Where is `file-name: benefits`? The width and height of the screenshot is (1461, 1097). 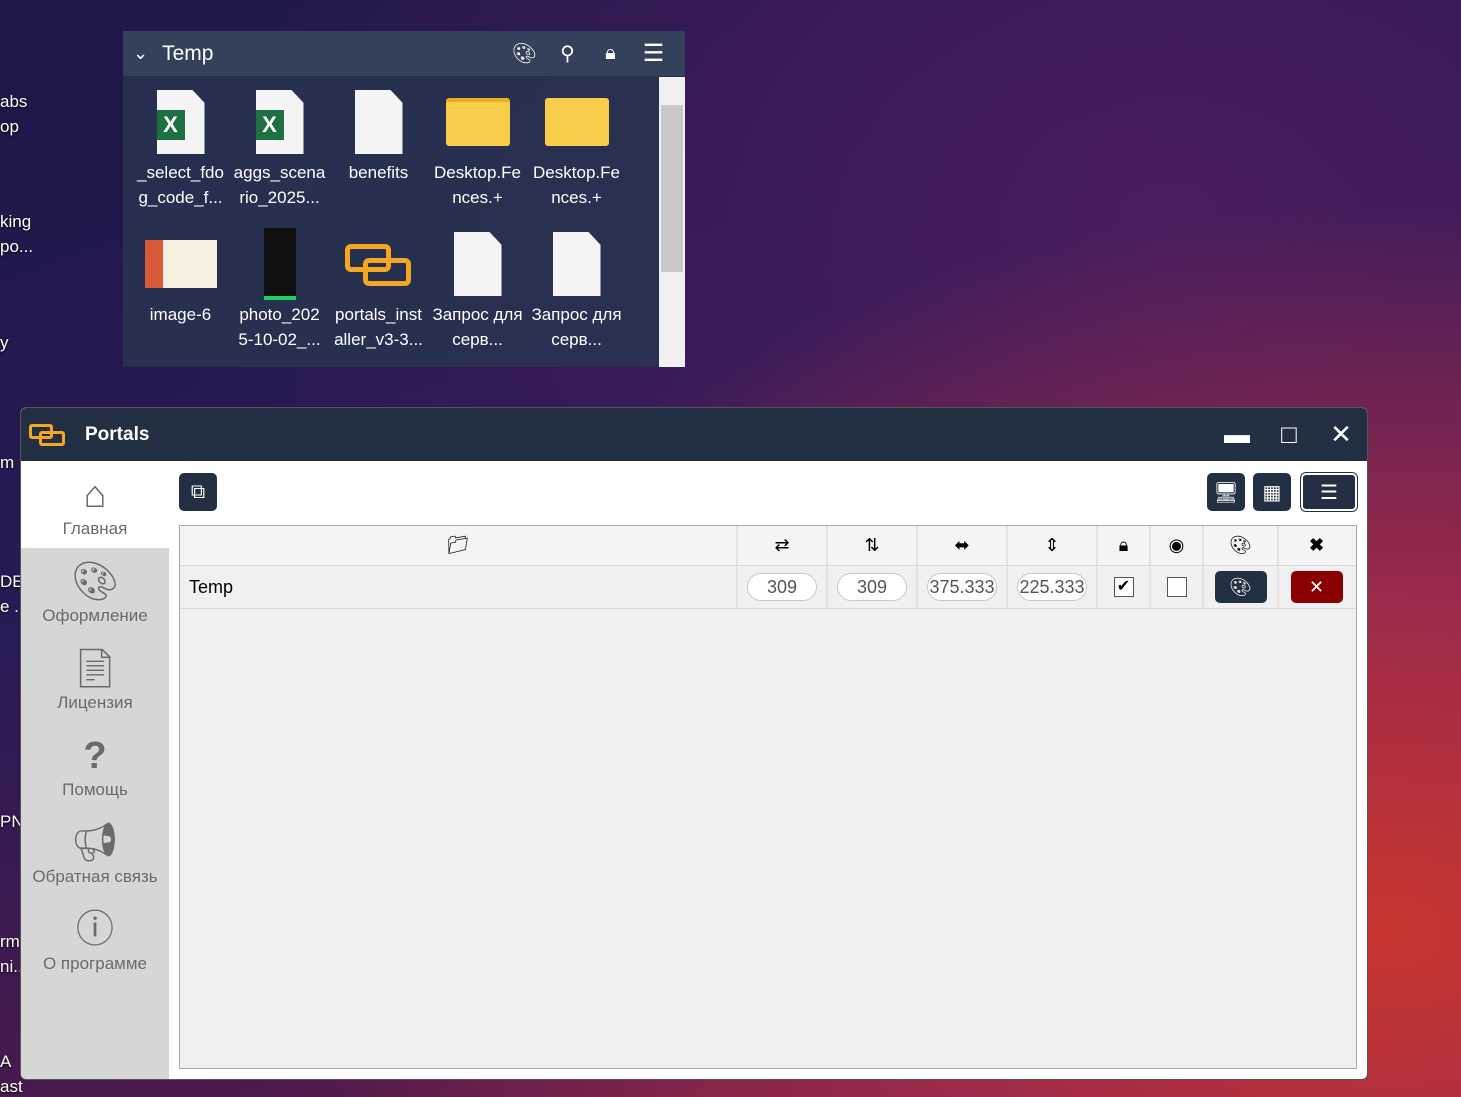 file-name: benefits is located at coordinates (378, 172).